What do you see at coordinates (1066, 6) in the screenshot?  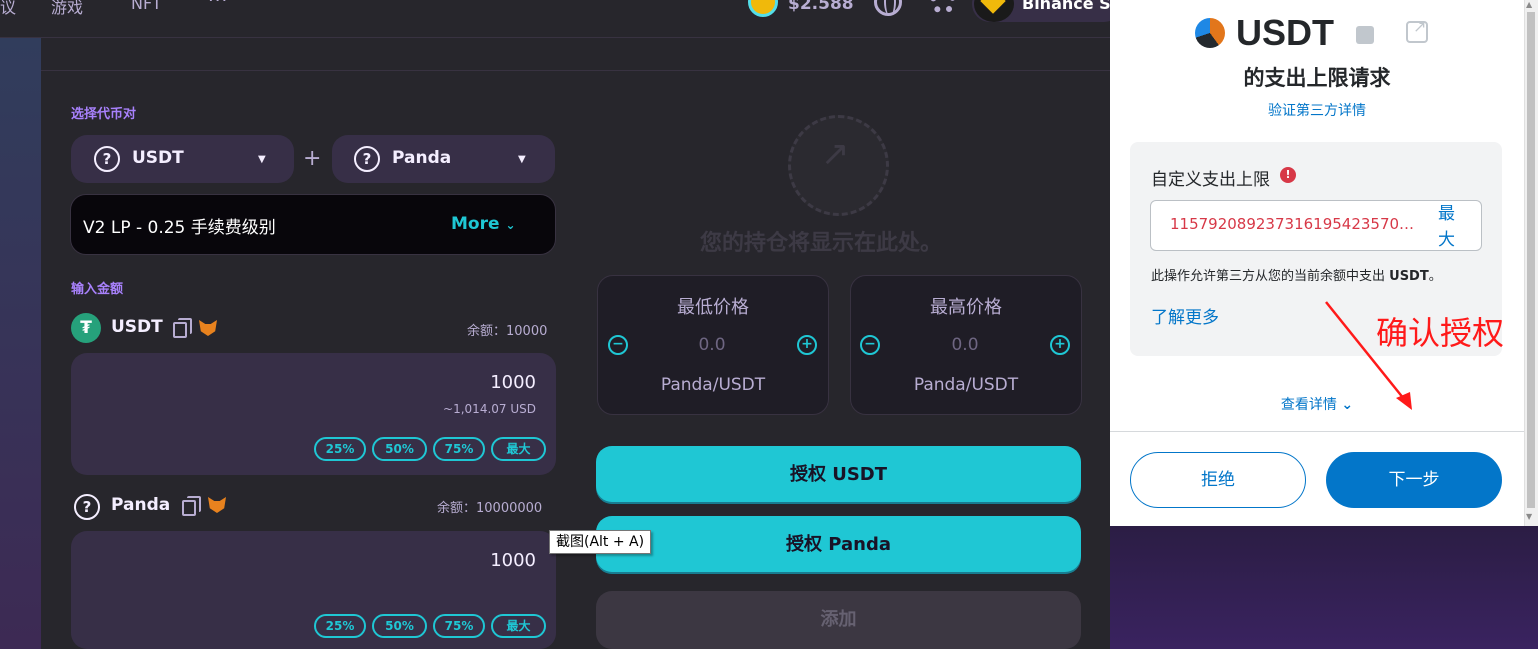 I see `network-name: Binance S` at bounding box center [1066, 6].